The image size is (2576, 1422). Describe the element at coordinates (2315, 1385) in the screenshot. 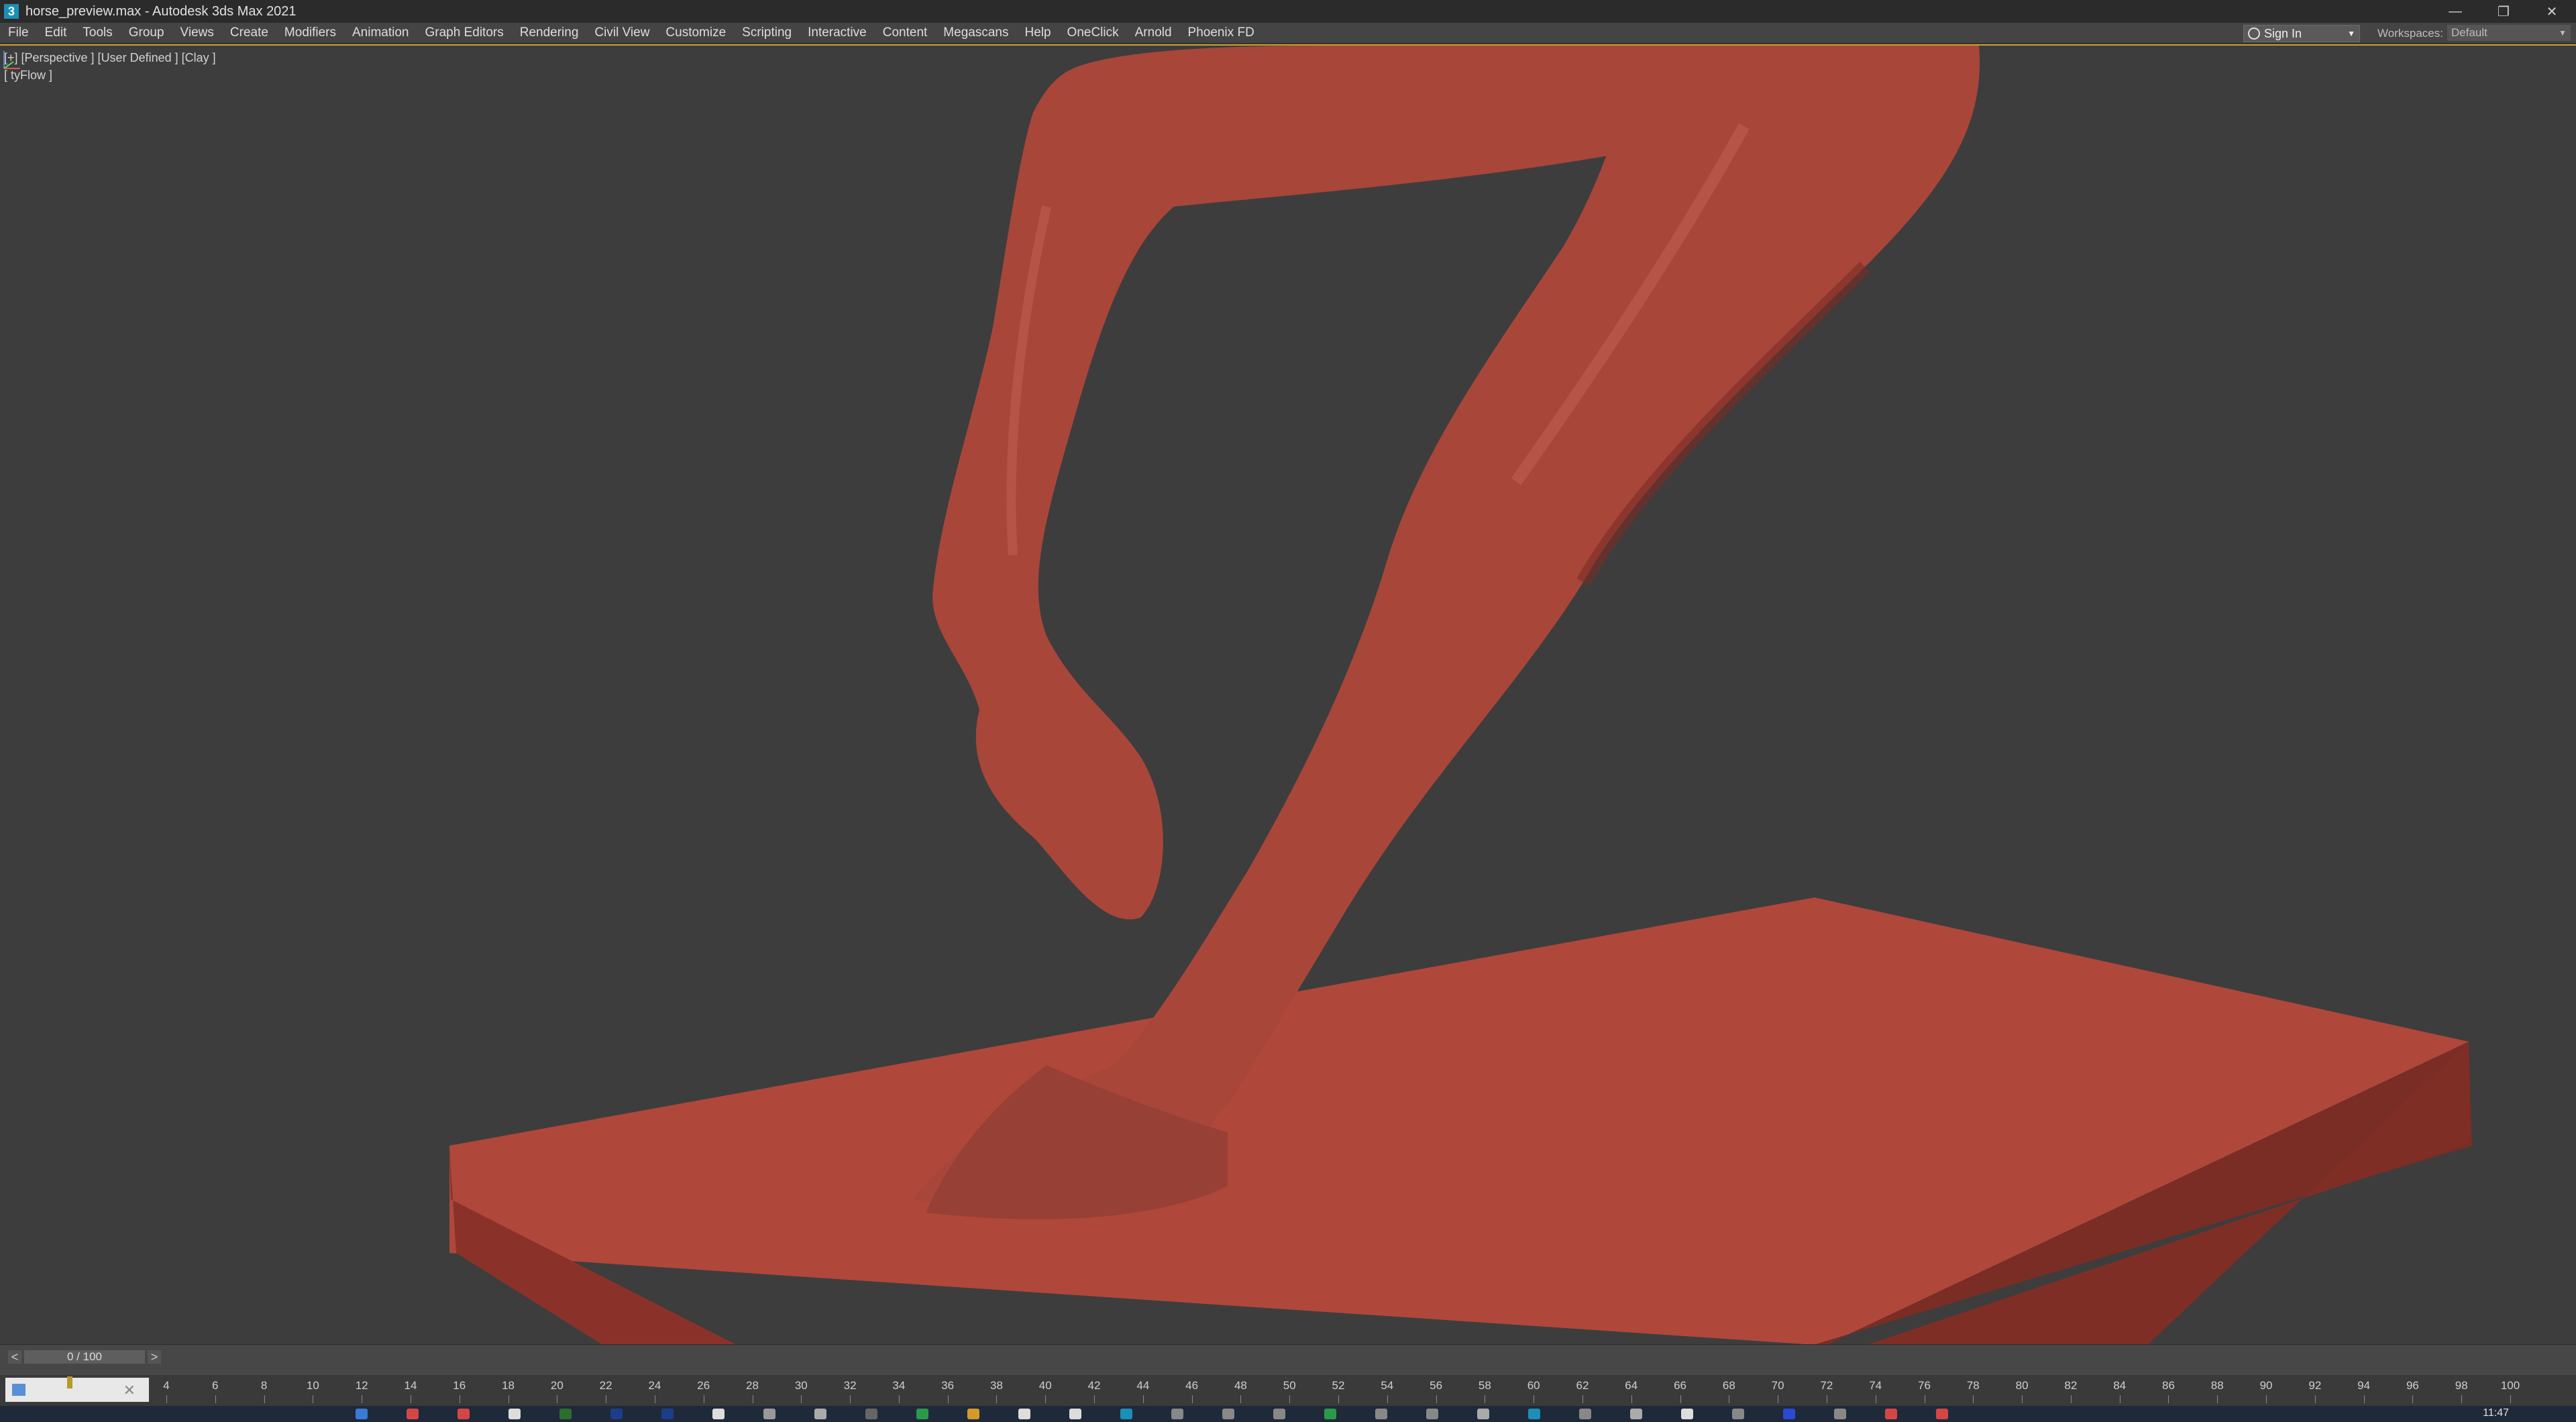

I see `tick-label: 92` at that location.